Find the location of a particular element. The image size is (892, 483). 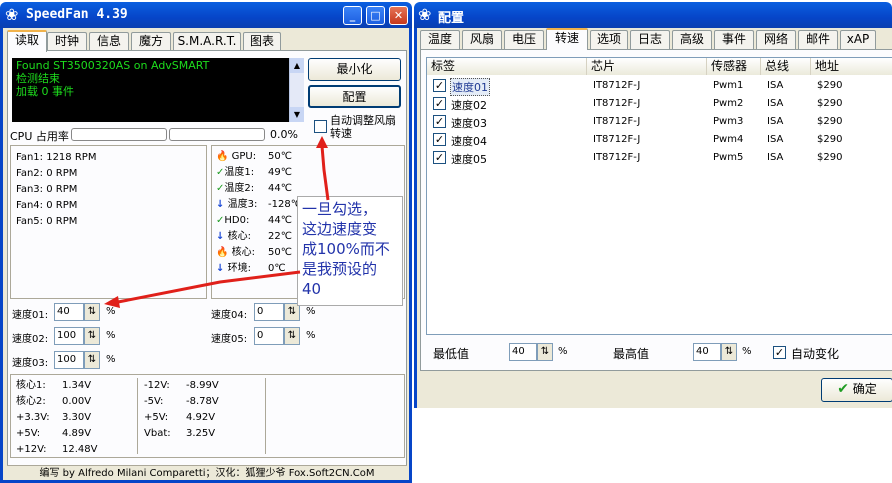

tab-network: 网络 is located at coordinates (776, 39).